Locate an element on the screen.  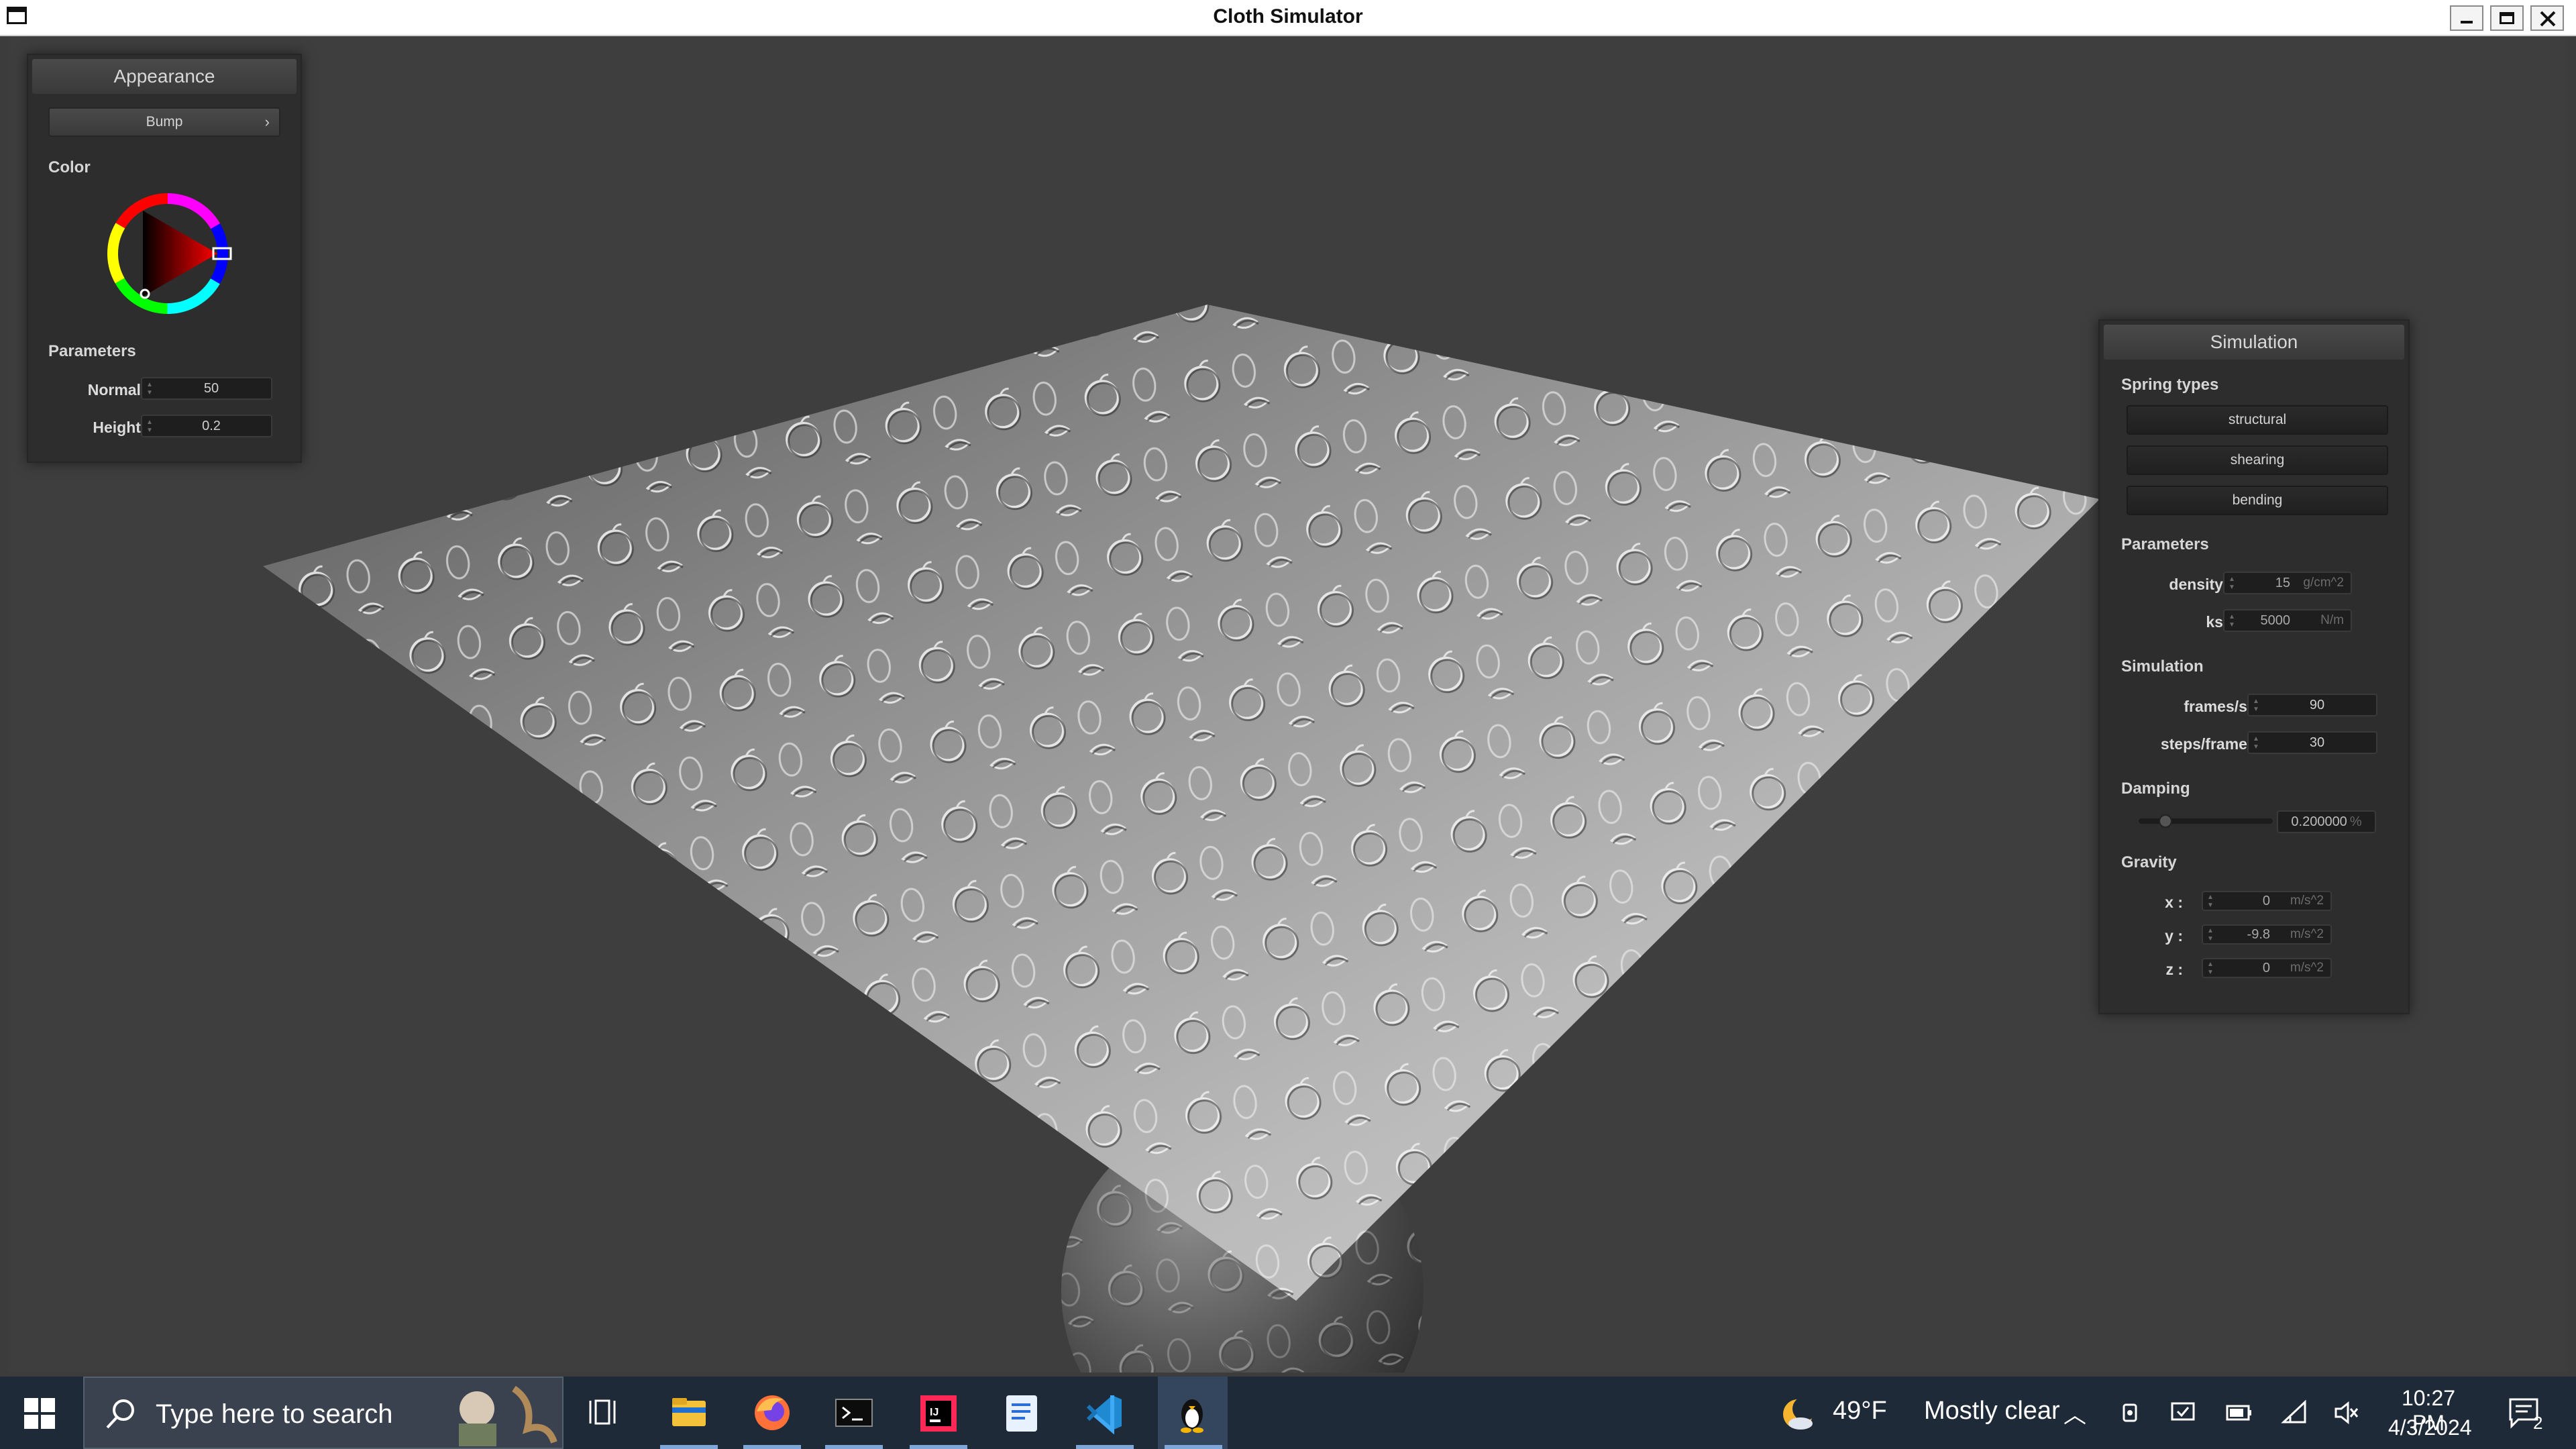
vscode-icon is located at coordinates (1105, 1412).